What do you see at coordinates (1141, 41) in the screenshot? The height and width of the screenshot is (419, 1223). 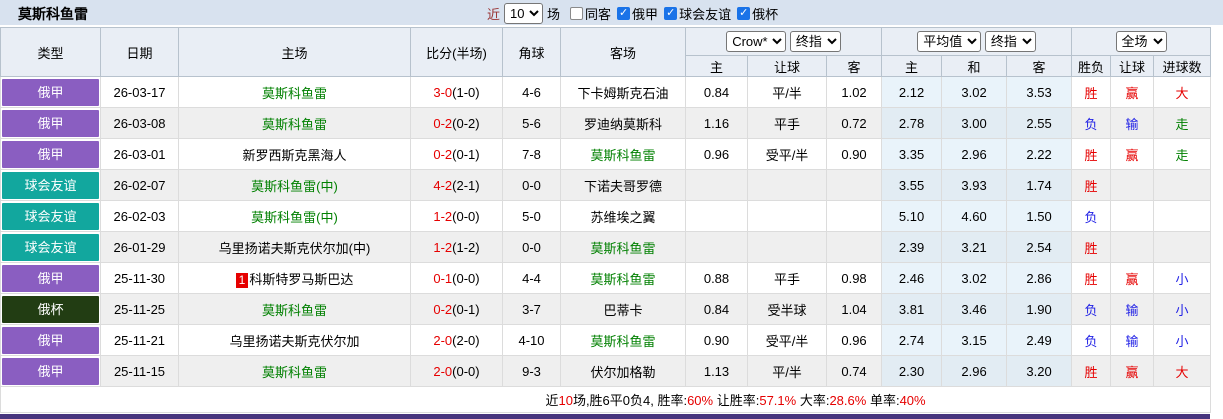 I see `scope-select: 全场` at bounding box center [1141, 41].